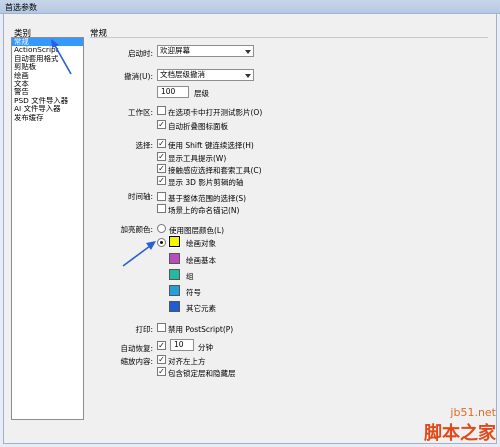  What do you see at coordinates (47, 109) in the screenshot?
I see `category-item-ai-importer: AI 文件导入器` at bounding box center [47, 109].